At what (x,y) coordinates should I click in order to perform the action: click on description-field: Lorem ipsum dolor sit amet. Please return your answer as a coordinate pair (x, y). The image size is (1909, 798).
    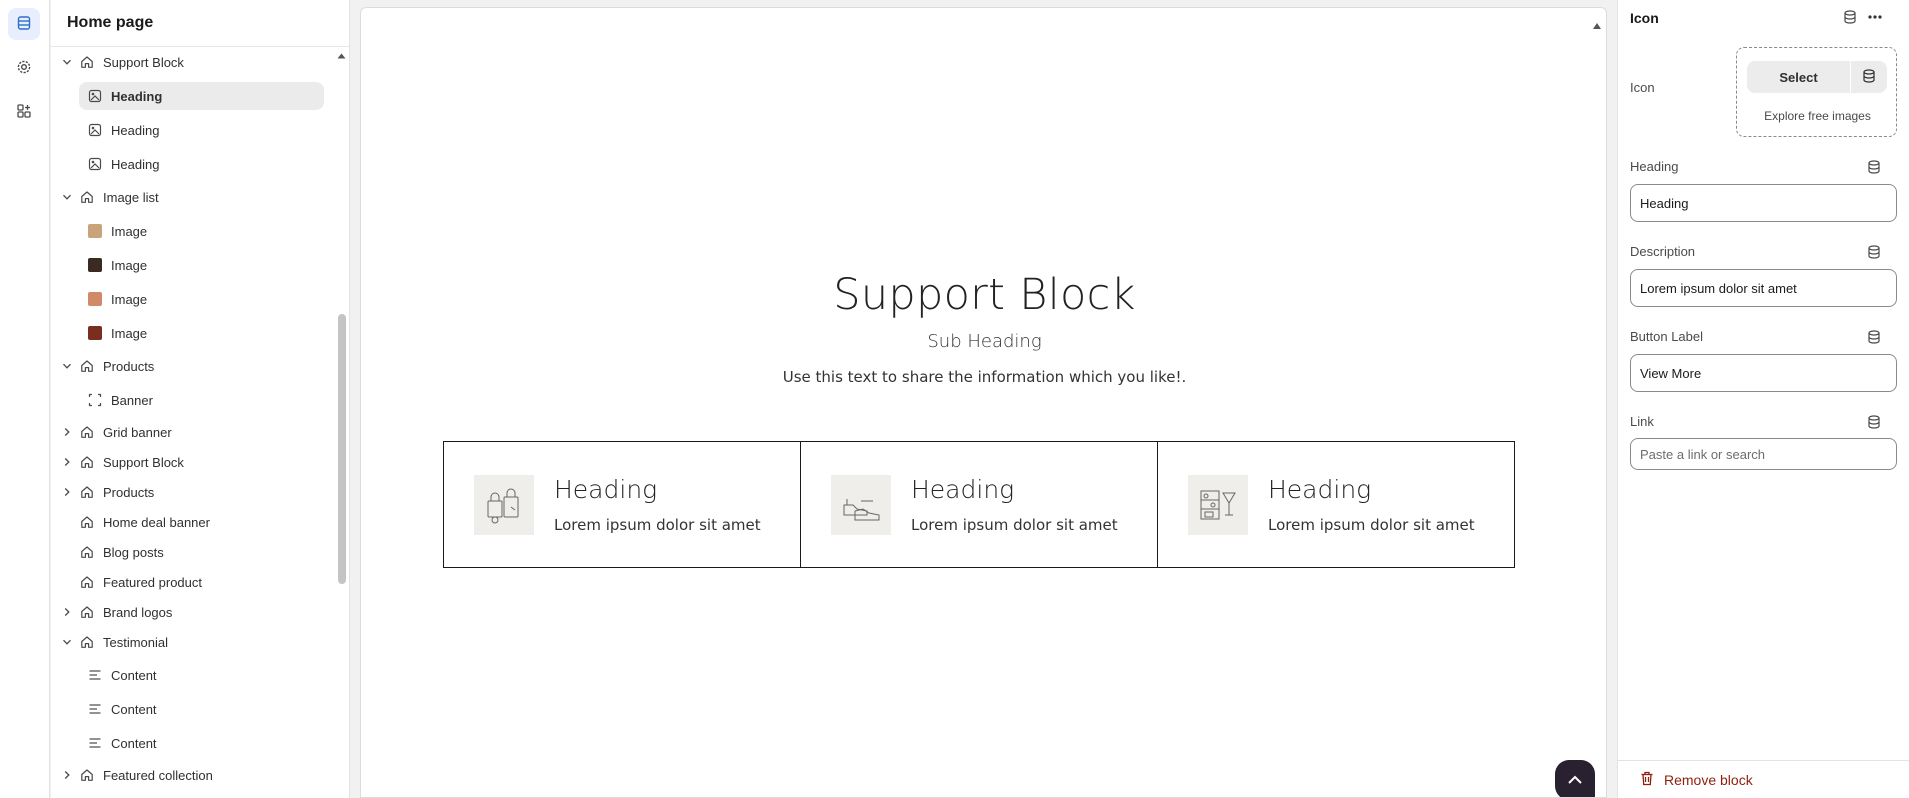
    Looking at the image, I should click on (1763, 288).